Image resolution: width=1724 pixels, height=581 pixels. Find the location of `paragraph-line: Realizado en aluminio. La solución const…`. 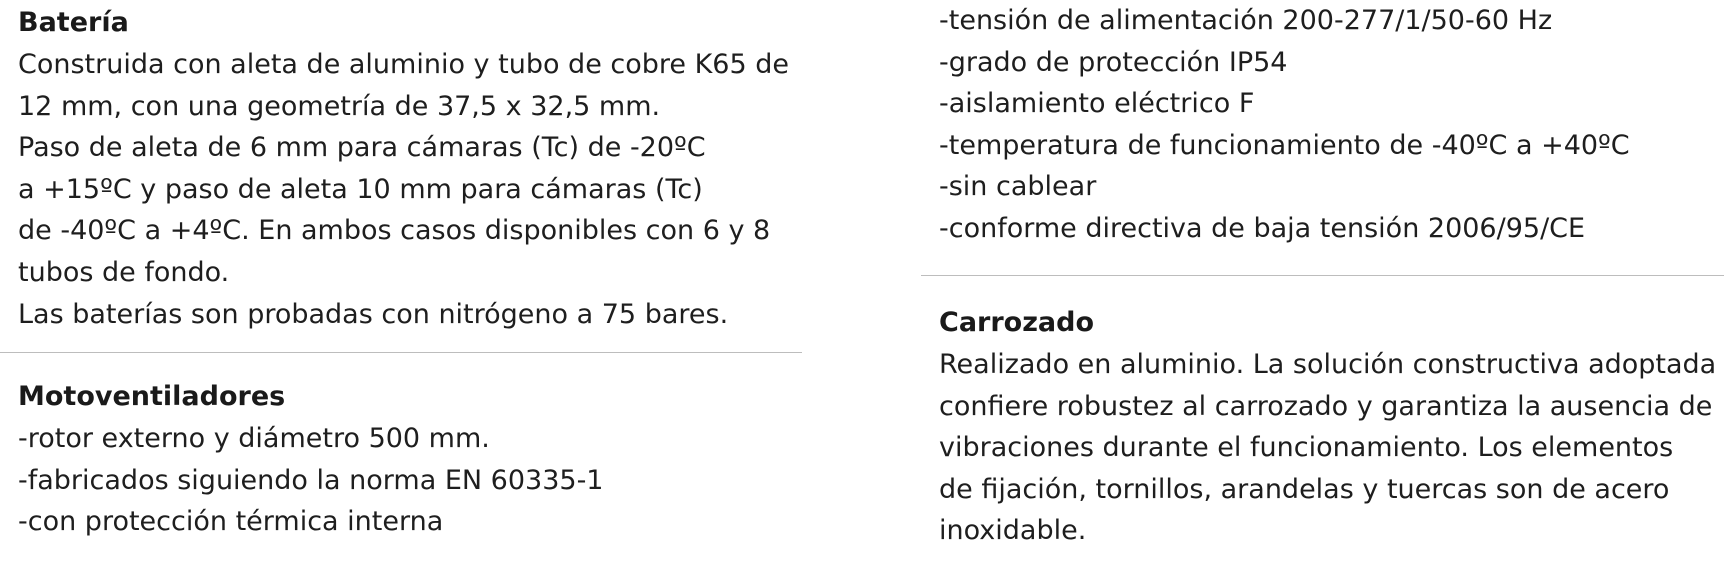

paragraph-line: Realizado en aluminio. La solución const… is located at coordinates (1328, 364).